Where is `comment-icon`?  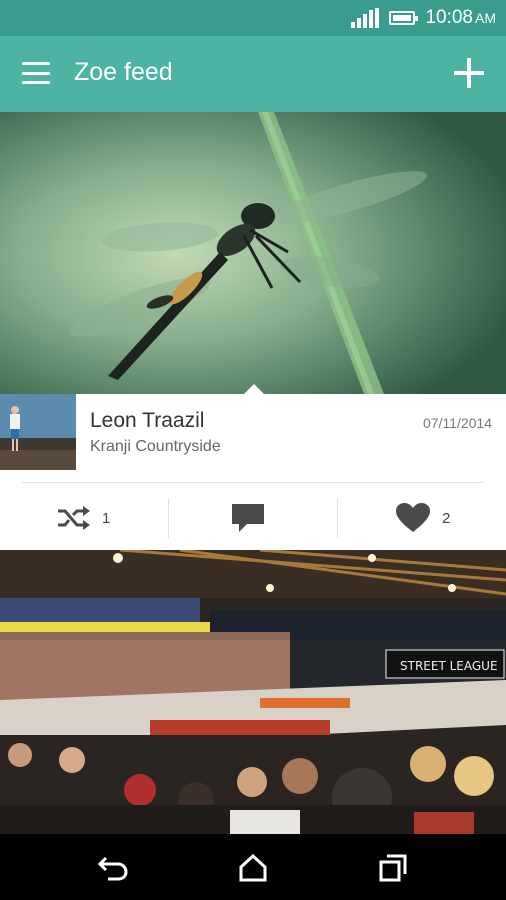 comment-icon is located at coordinates (248, 518).